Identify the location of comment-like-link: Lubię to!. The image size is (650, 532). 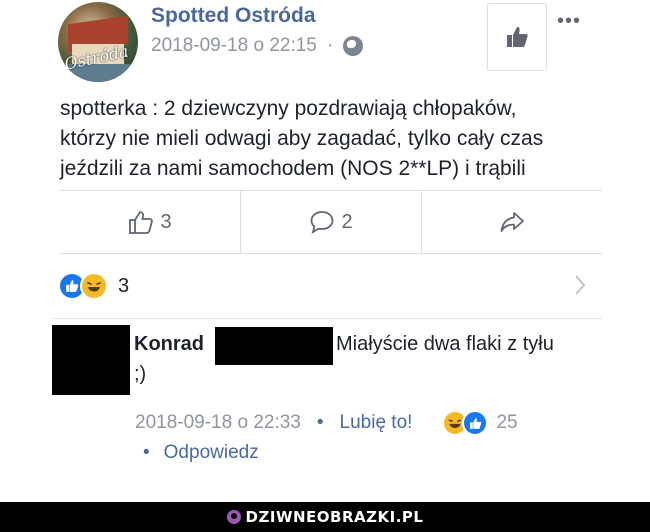
(376, 423).